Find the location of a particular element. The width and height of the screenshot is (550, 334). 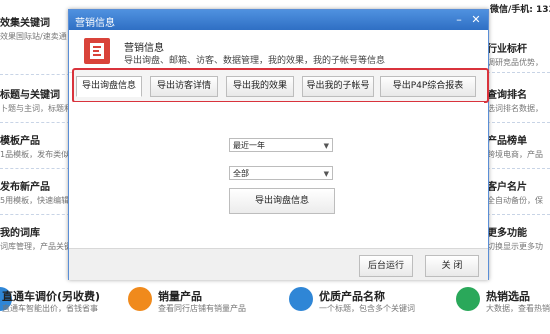

status-value: 全部 is located at coordinates (241, 173).